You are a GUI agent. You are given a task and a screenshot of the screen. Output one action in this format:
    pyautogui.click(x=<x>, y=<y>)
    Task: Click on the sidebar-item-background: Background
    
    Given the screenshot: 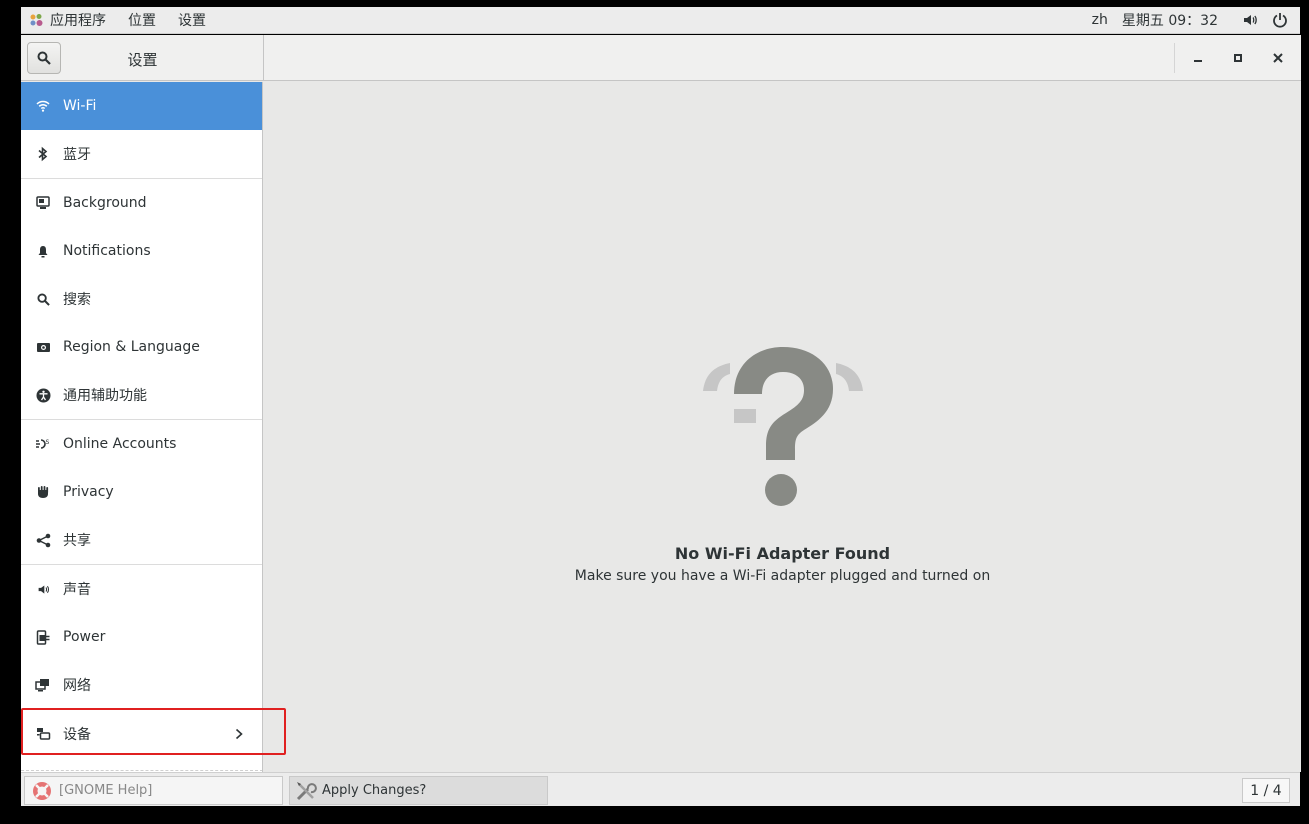 What is the action you would take?
    pyautogui.click(x=141, y=203)
    